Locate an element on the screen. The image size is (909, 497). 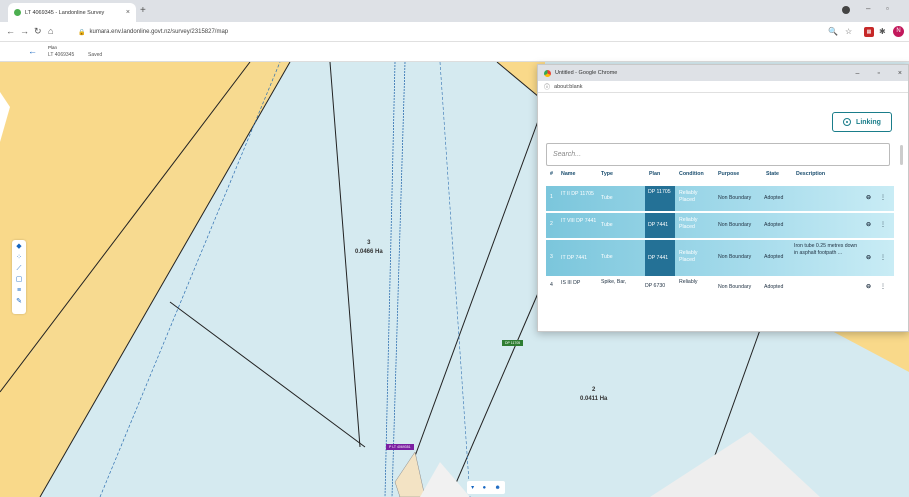
info-icon: ⓘ is located at coordinates (547, 88).